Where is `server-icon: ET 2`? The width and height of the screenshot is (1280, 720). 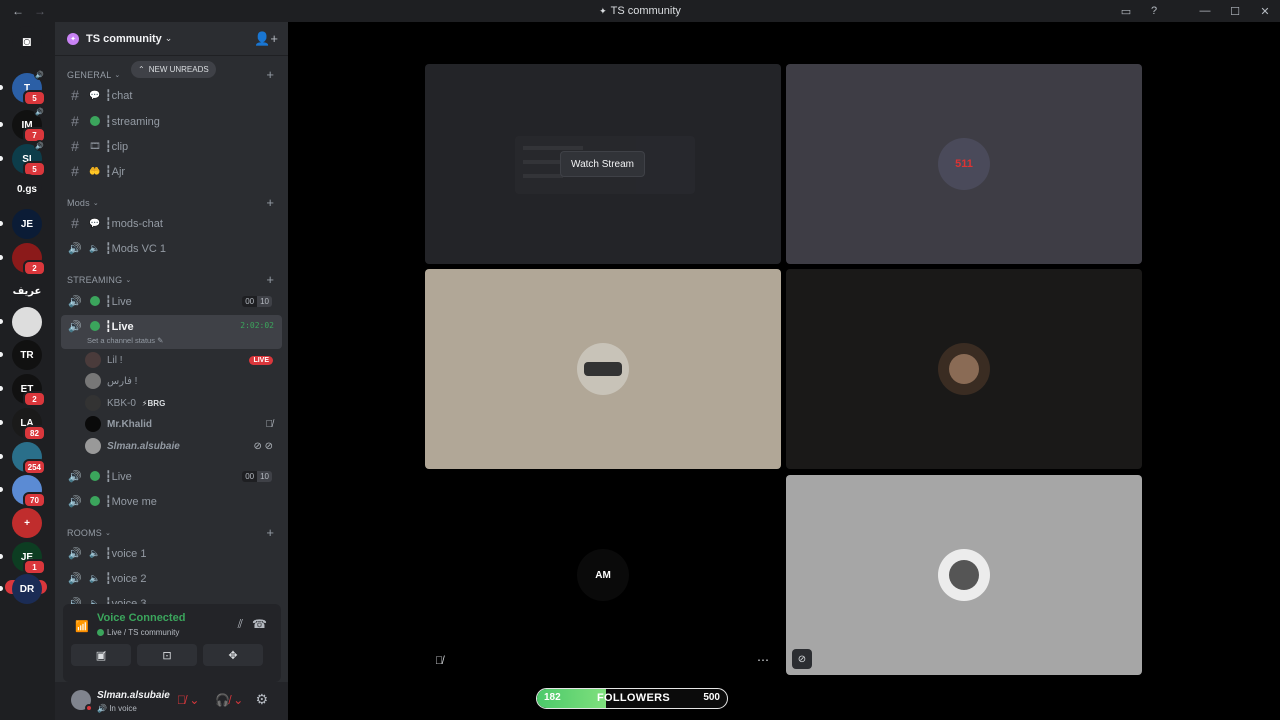 server-icon: ET 2 is located at coordinates (29, 390).